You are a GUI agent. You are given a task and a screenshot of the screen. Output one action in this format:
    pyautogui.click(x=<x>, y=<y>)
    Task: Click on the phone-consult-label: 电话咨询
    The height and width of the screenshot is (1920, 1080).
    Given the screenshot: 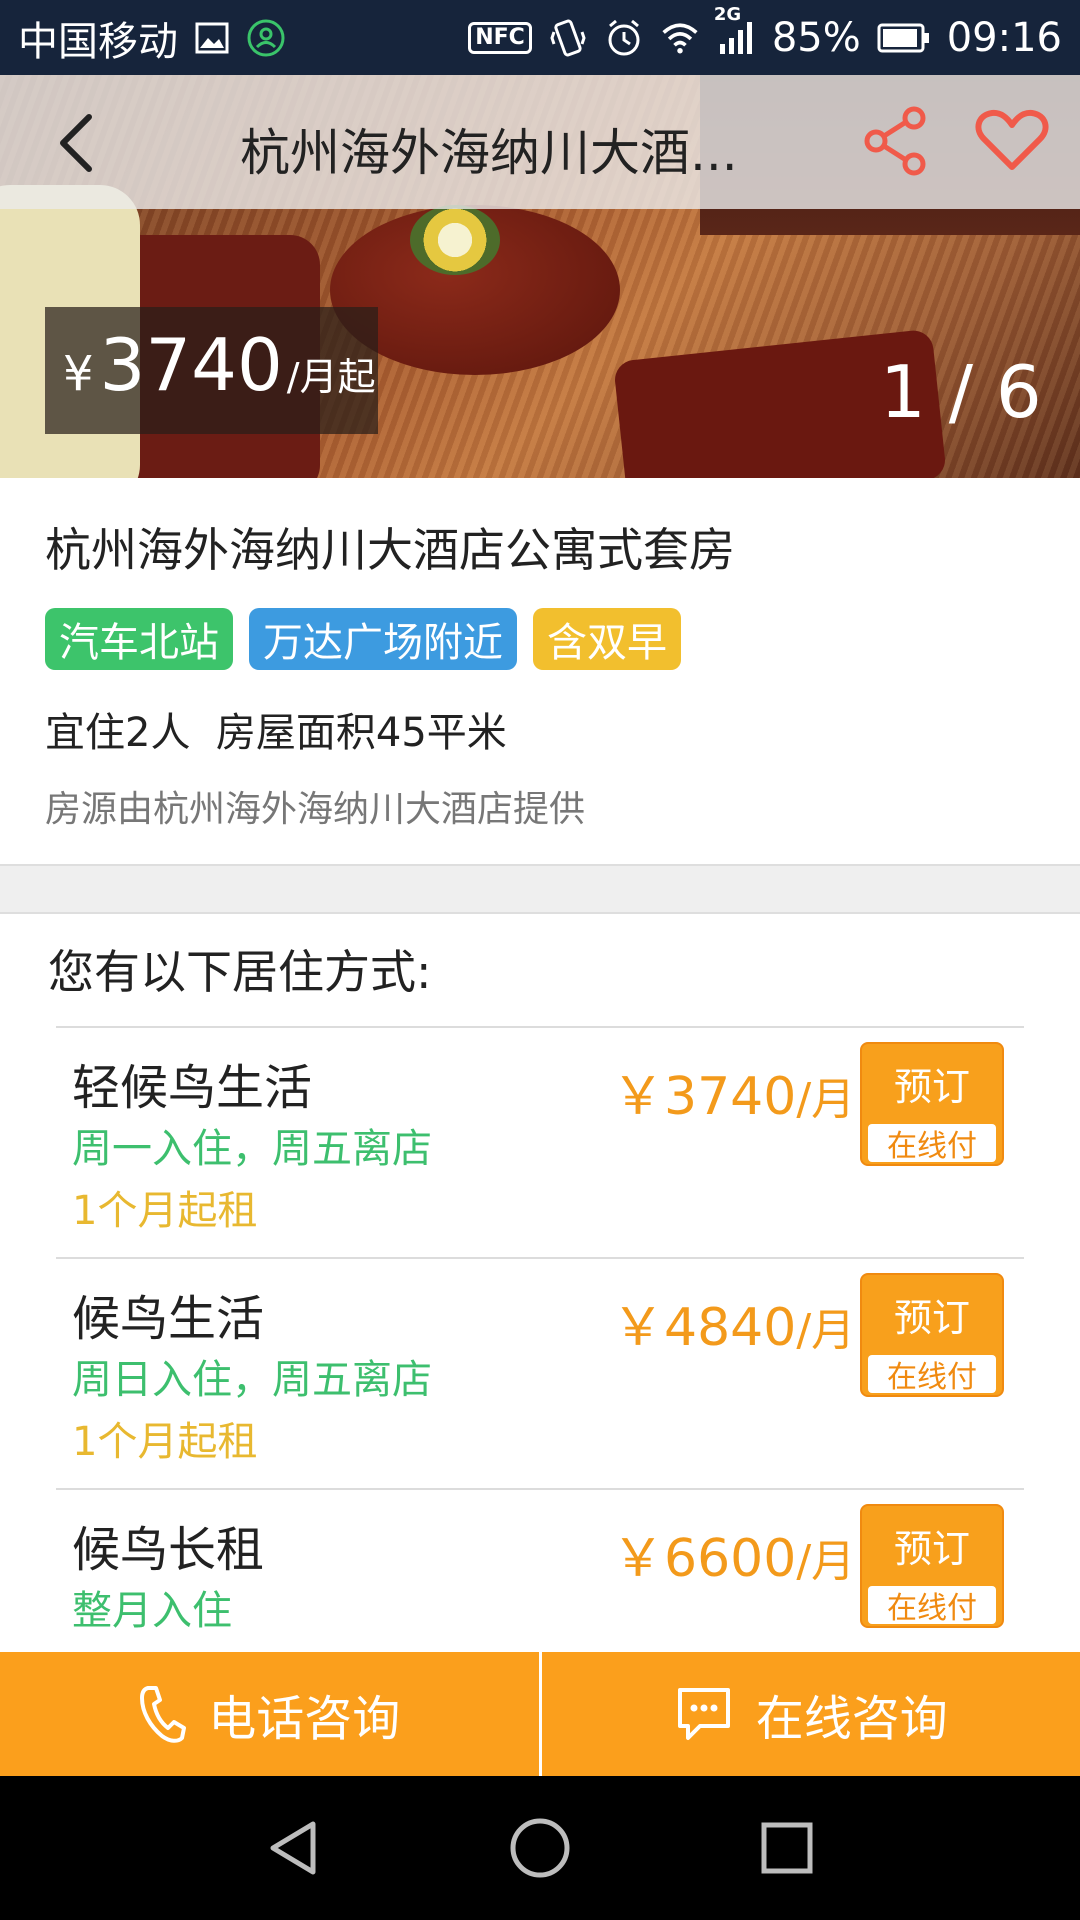 What is the action you would take?
    pyautogui.click(x=304, y=1719)
    